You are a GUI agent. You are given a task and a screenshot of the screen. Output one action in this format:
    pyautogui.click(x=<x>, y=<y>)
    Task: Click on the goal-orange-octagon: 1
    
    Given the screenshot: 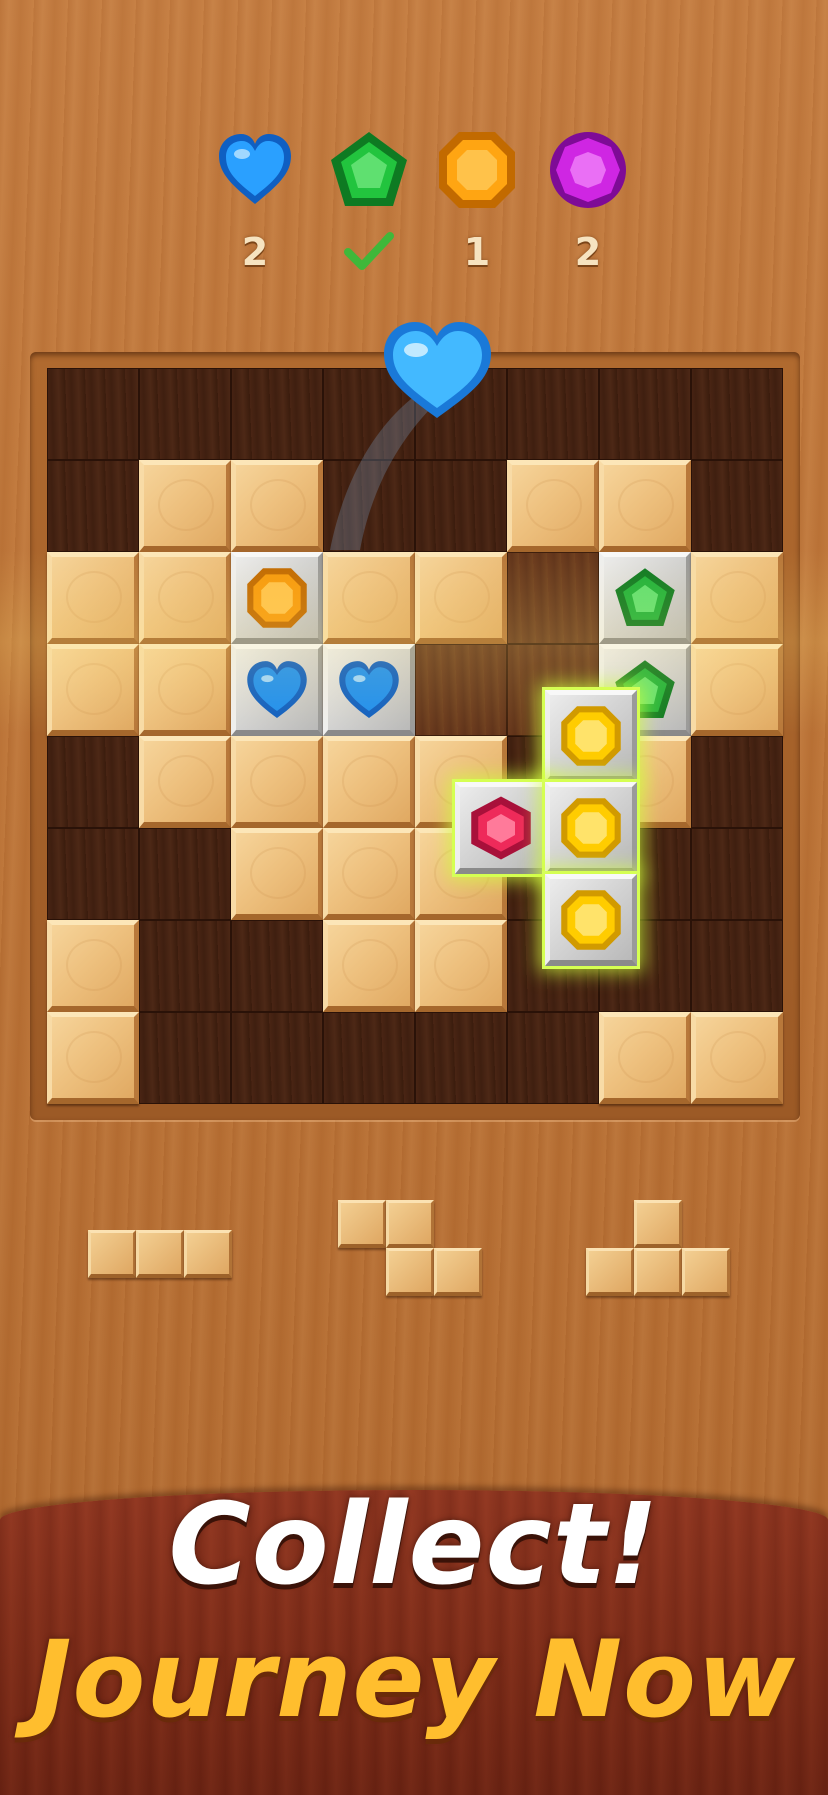 What is the action you would take?
    pyautogui.click(x=477, y=205)
    